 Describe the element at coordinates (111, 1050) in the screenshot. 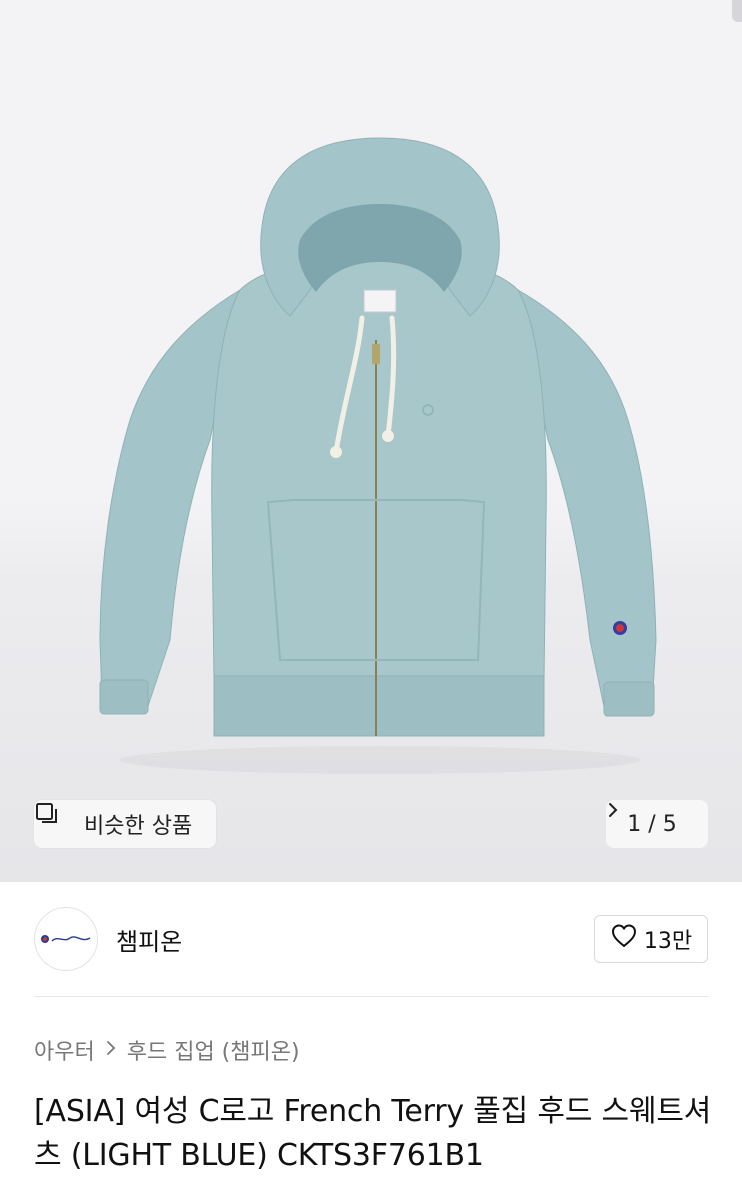

I see `chevron-right-icon` at that location.